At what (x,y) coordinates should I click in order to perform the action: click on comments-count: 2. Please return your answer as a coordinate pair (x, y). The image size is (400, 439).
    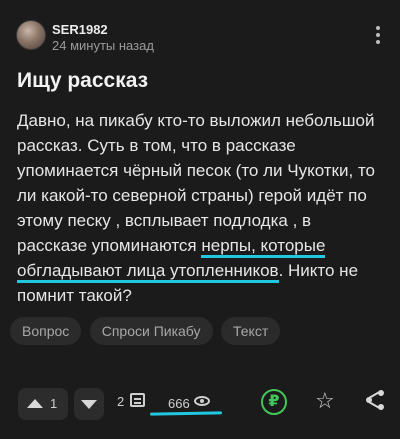
    Looking at the image, I should click on (120, 401).